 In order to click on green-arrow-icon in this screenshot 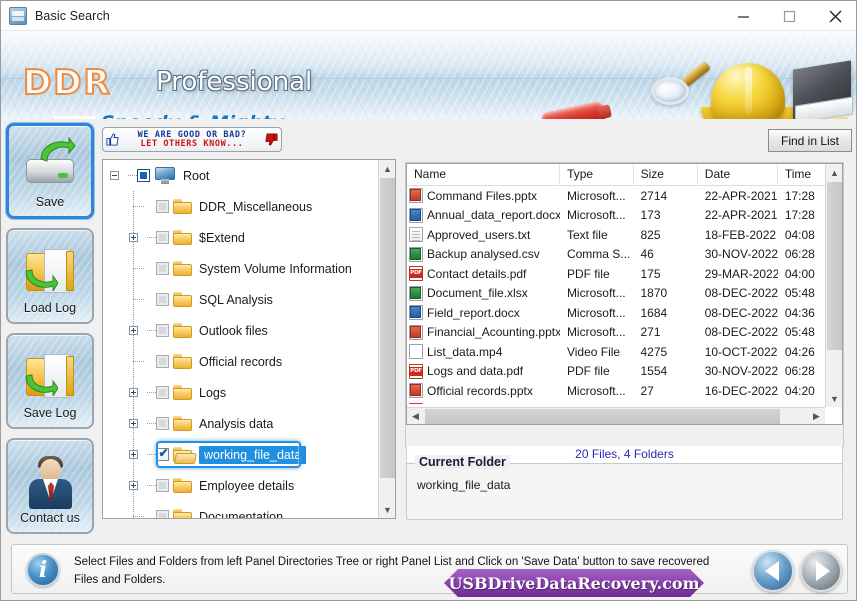, I will do `click(58, 149)`.